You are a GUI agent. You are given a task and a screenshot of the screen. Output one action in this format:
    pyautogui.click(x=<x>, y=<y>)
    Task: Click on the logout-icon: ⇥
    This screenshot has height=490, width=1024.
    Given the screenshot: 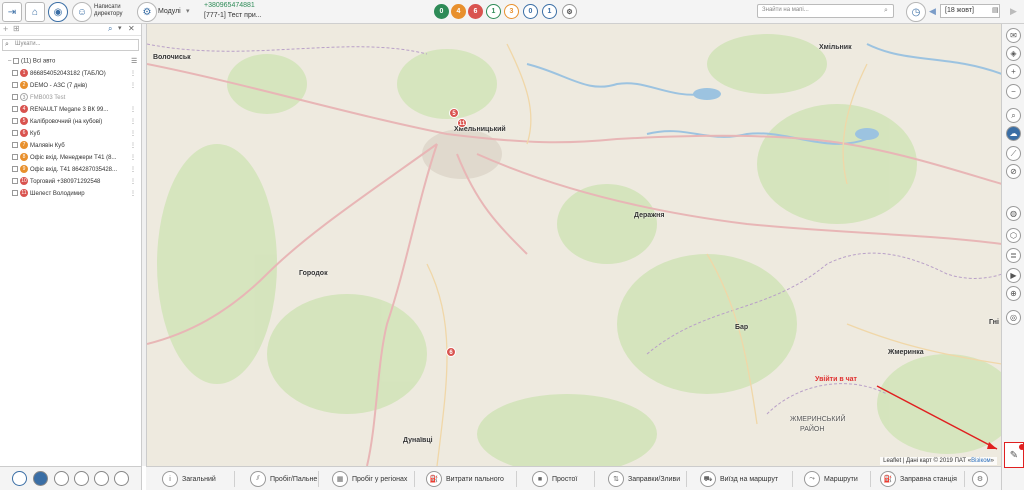 What is the action you would take?
    pyautogui.click(x=12, y=12)
    